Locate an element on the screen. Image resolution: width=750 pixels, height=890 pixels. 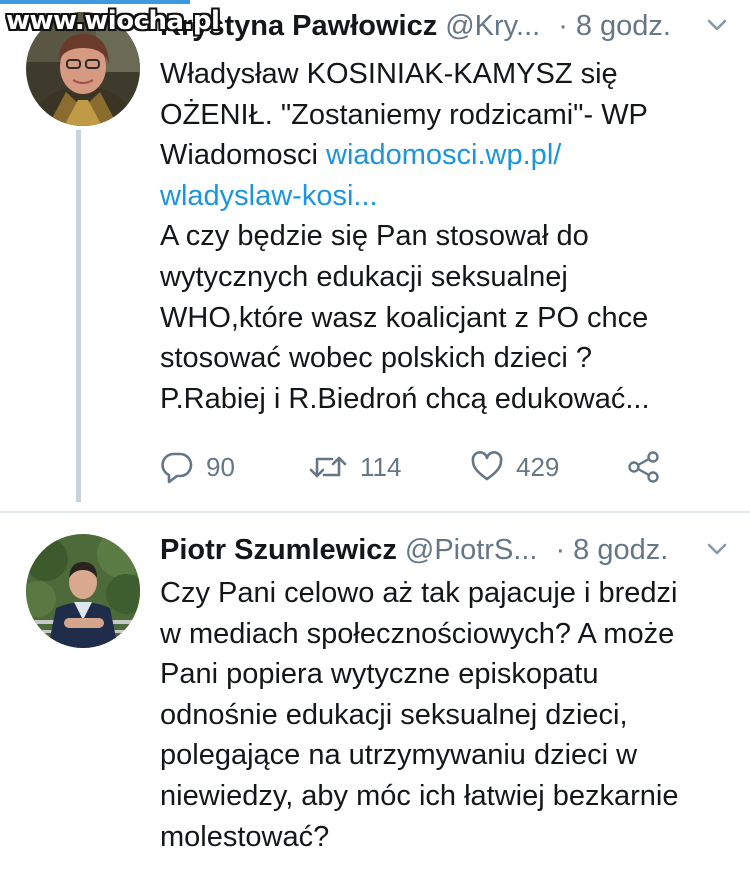
reply-count: 90 is located at coordinates (220, 466).